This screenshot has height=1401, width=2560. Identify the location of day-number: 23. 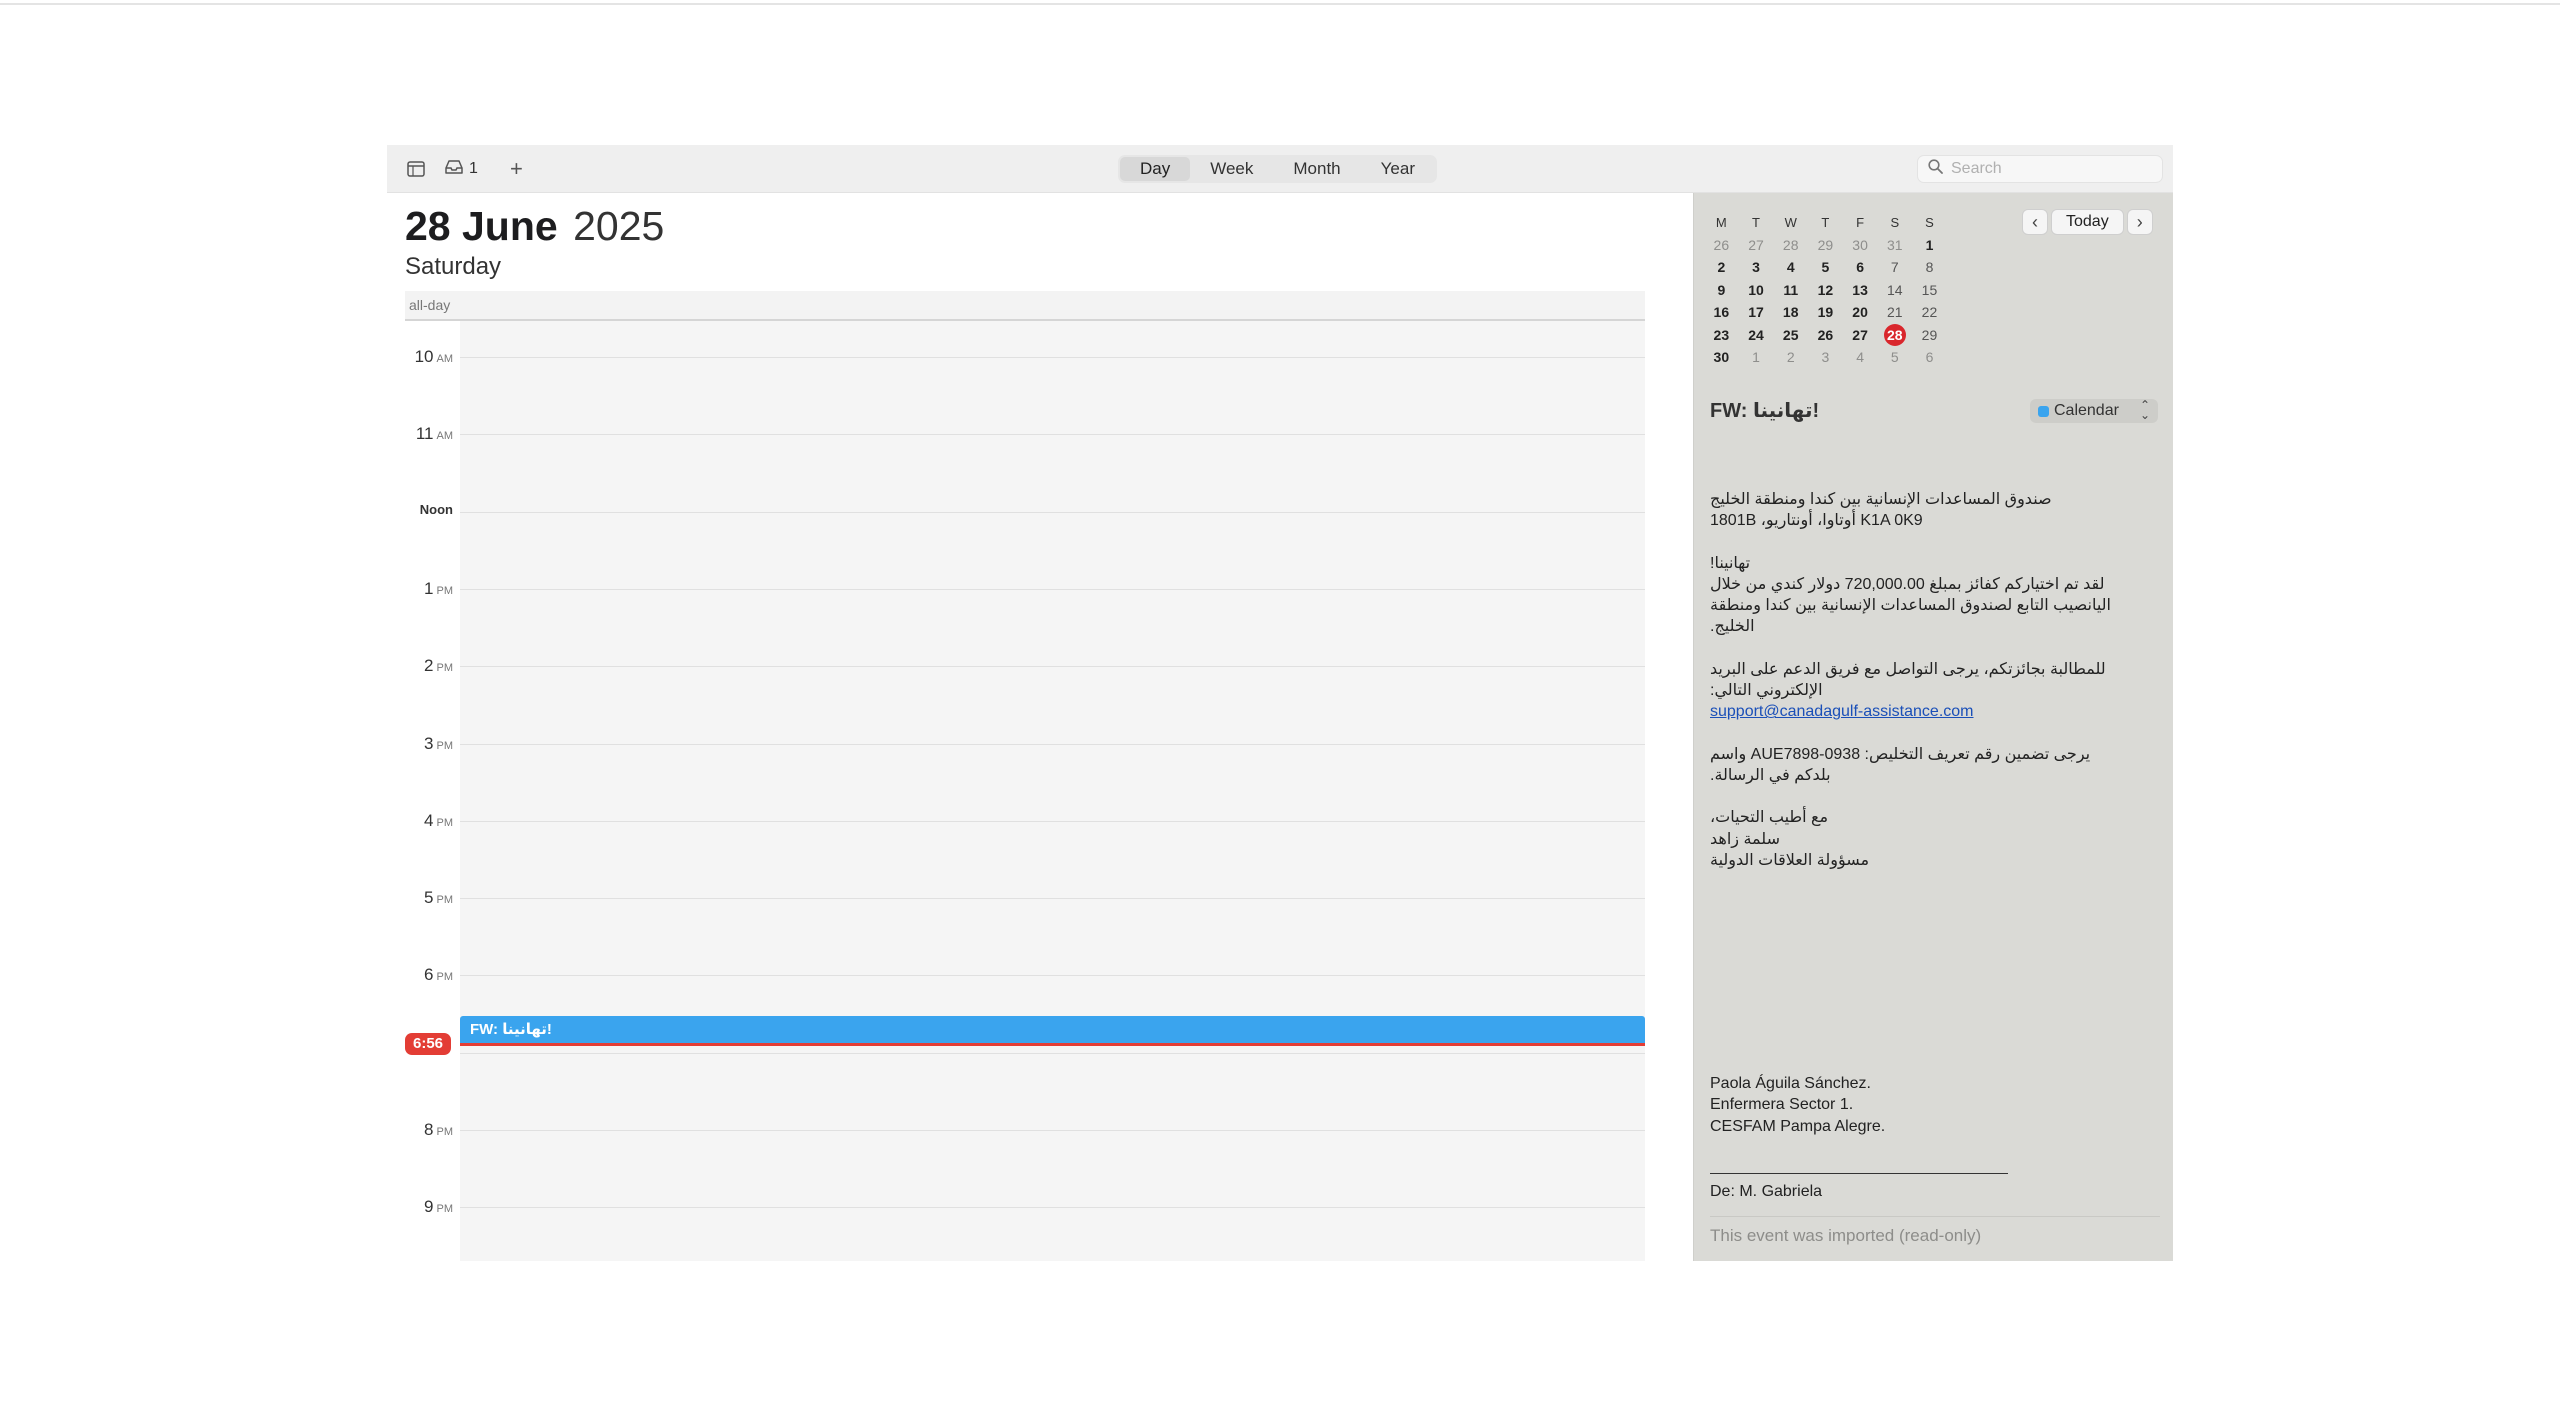
(1721, 334).